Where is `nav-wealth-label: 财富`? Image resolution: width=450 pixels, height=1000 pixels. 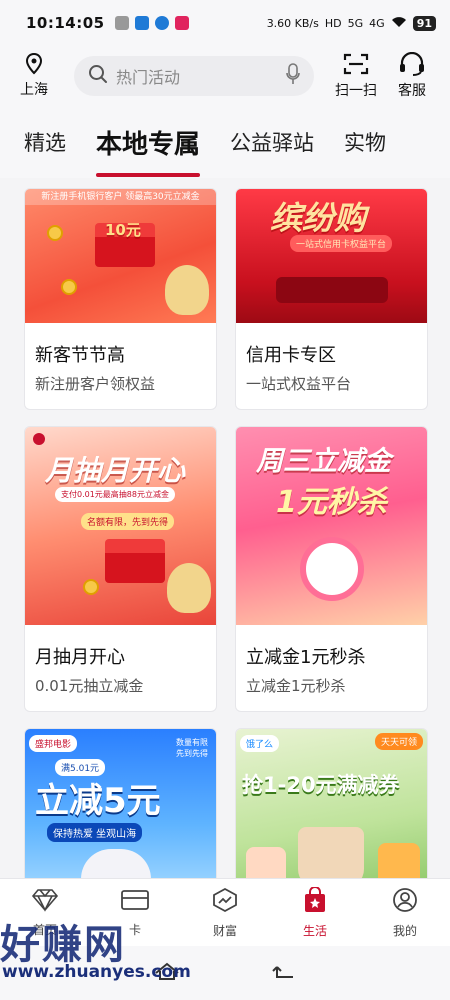 nav-wealth-label: 财富 is located at coordinates (224, 930).